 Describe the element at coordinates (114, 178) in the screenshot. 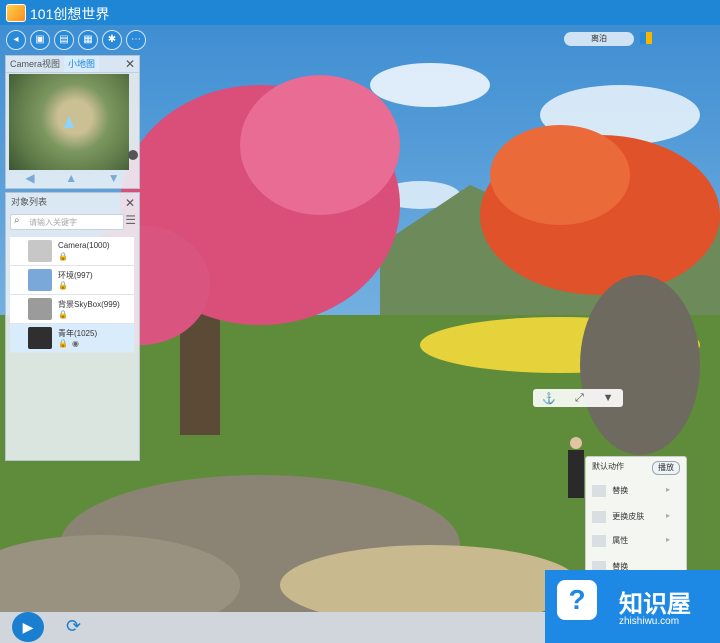

I see `camera-pin-icon: ▼` at that location.